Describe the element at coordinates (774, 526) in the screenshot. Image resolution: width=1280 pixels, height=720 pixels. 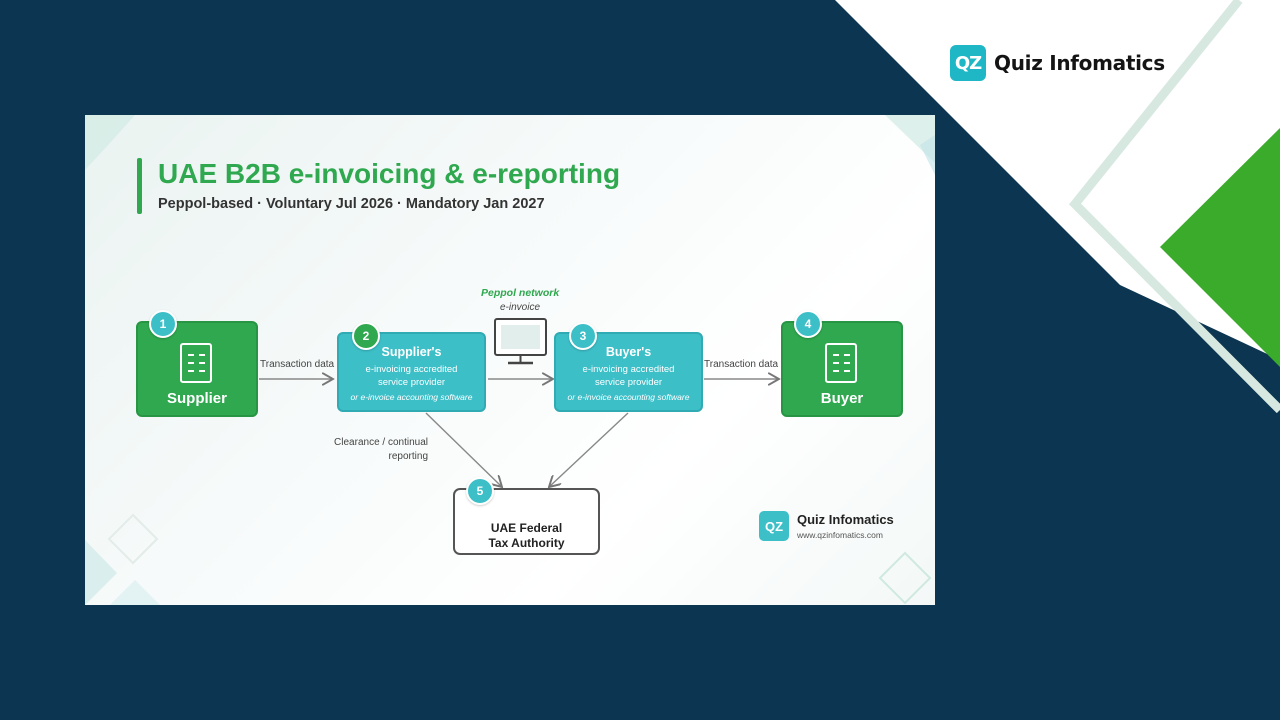
I see `slide-brand-logo: QZ` at that location.